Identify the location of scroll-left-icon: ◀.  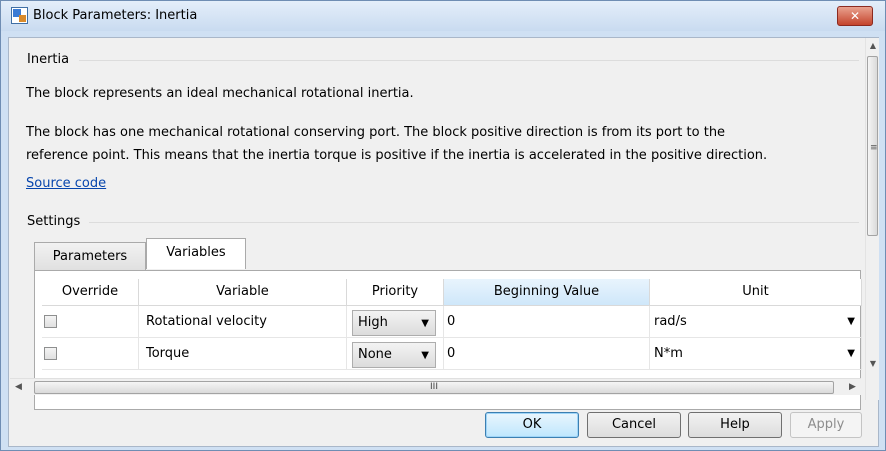
(18, 387).